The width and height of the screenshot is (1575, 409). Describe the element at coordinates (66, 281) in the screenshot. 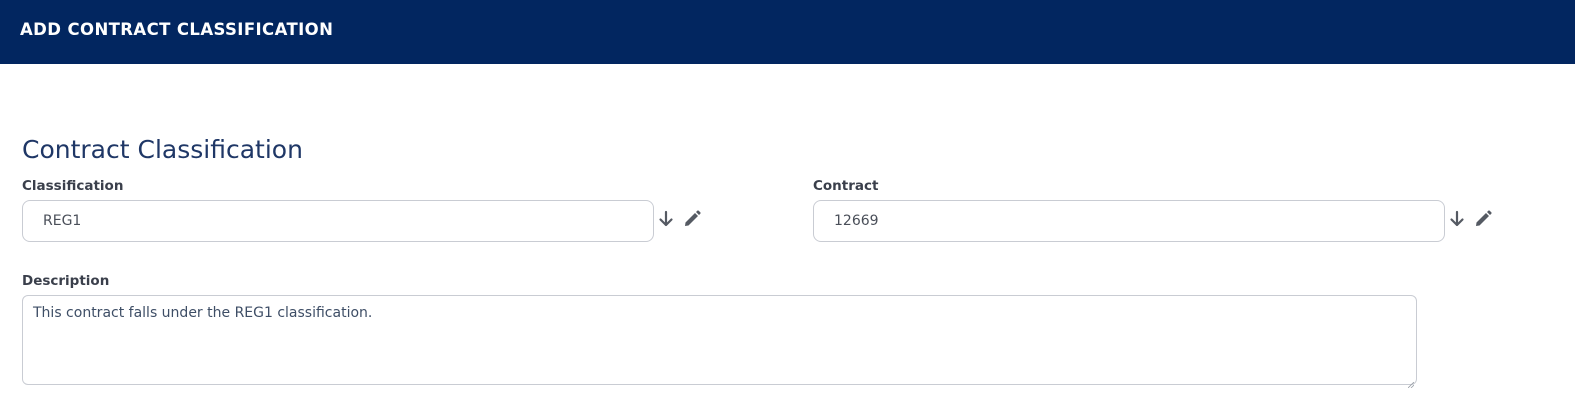

I see `description-label: Description` at that location.